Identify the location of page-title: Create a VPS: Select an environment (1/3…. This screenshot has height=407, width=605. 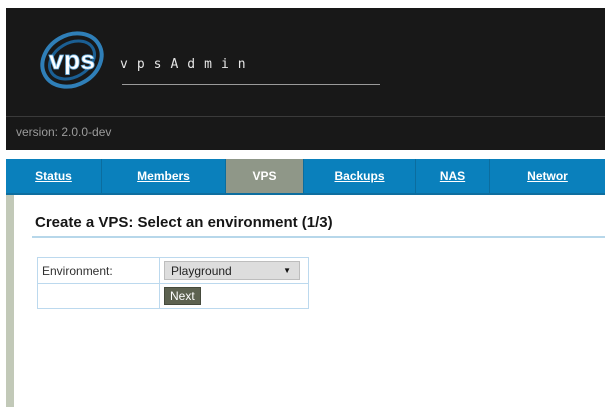
(184, 222).